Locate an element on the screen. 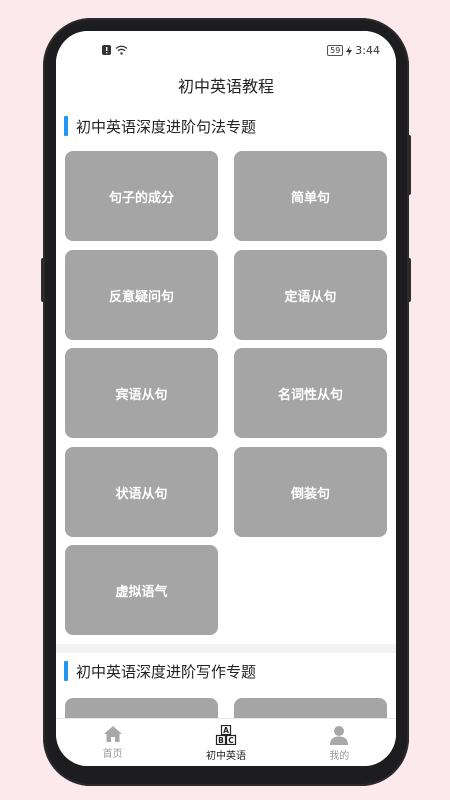  tab-english: A B C 初中英语 is located at coordinates (225, 742).